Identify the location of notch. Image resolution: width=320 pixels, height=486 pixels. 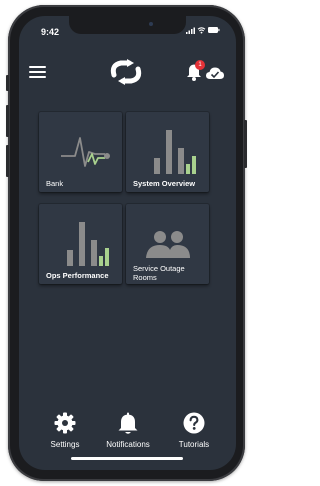
(127, 25).